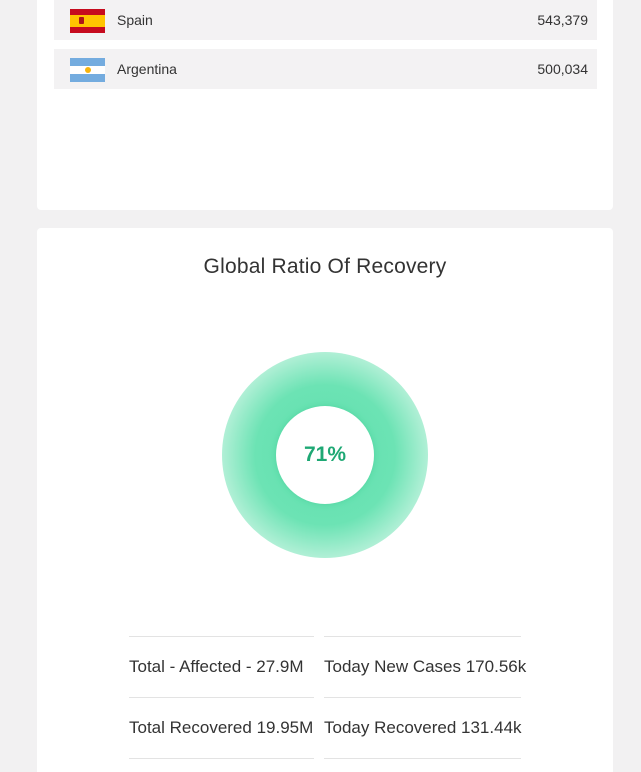  I want to click on stat-today-new-cases: Today New Cases 170.56k, so click(425, 666).